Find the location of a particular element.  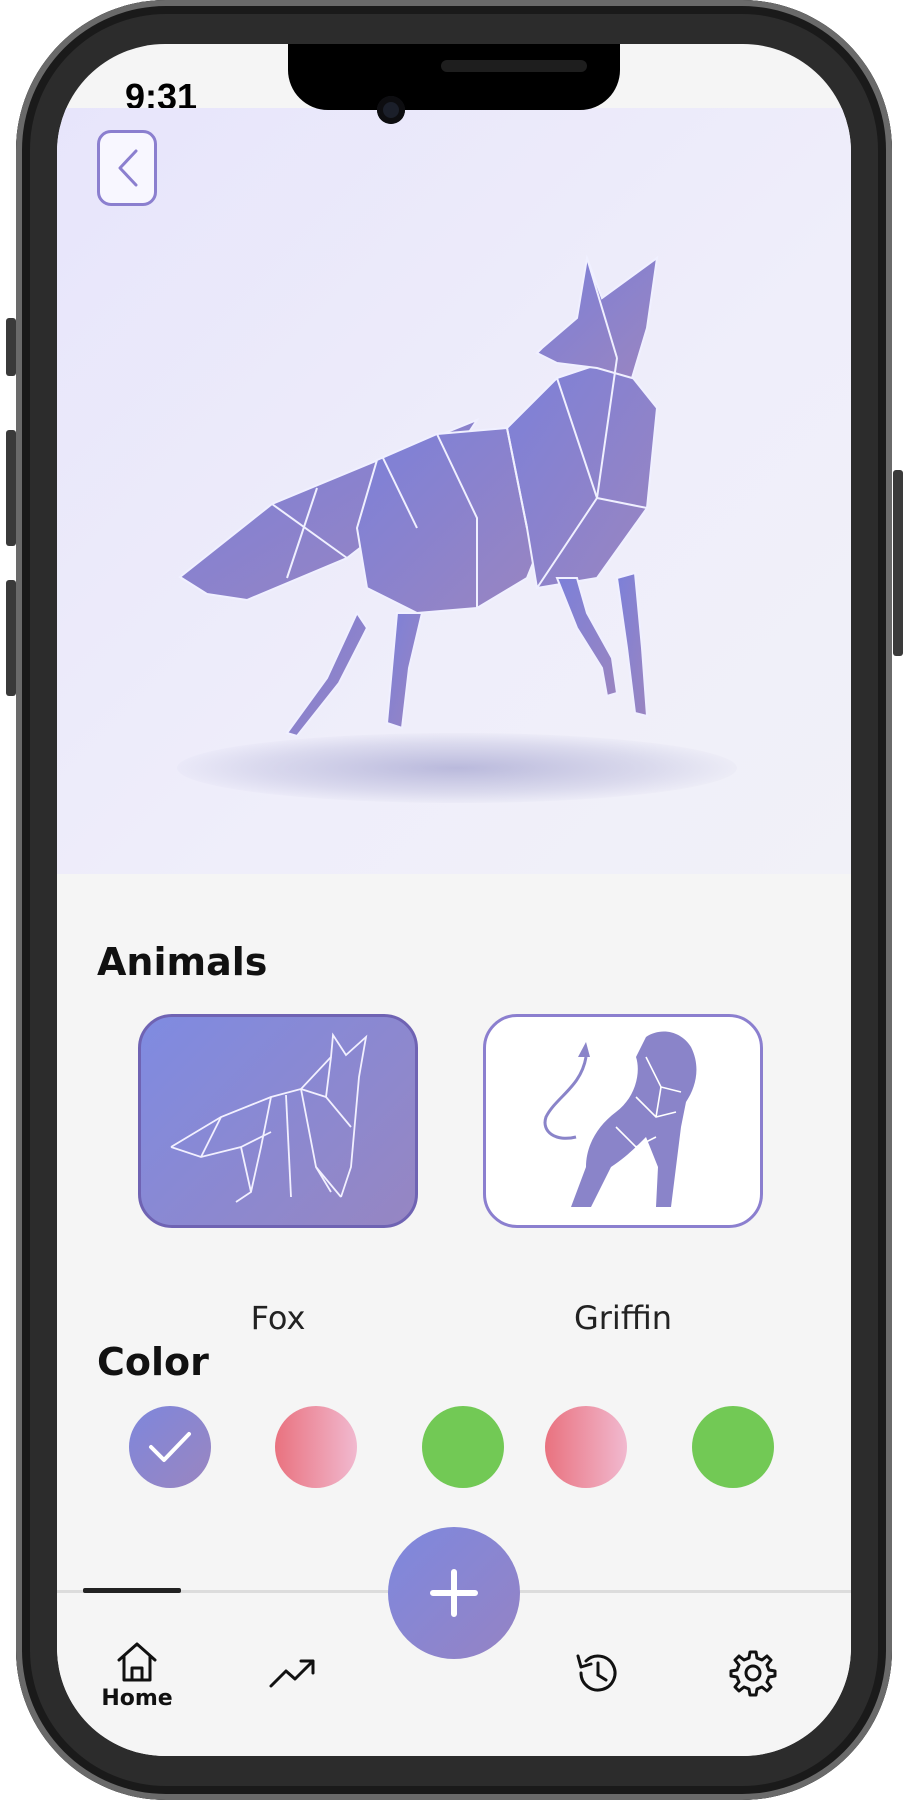

check-icon is located at coordinates (170, 1447).